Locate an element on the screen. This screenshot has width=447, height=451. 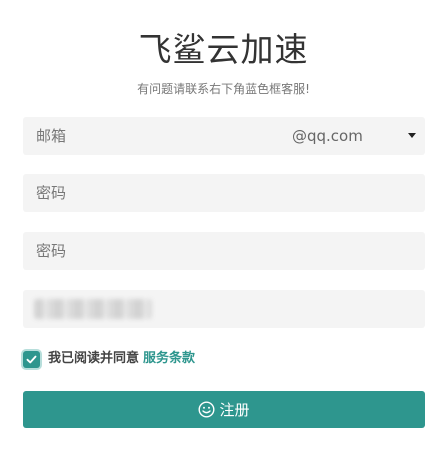
email-input is located at coordinates (148, 136).